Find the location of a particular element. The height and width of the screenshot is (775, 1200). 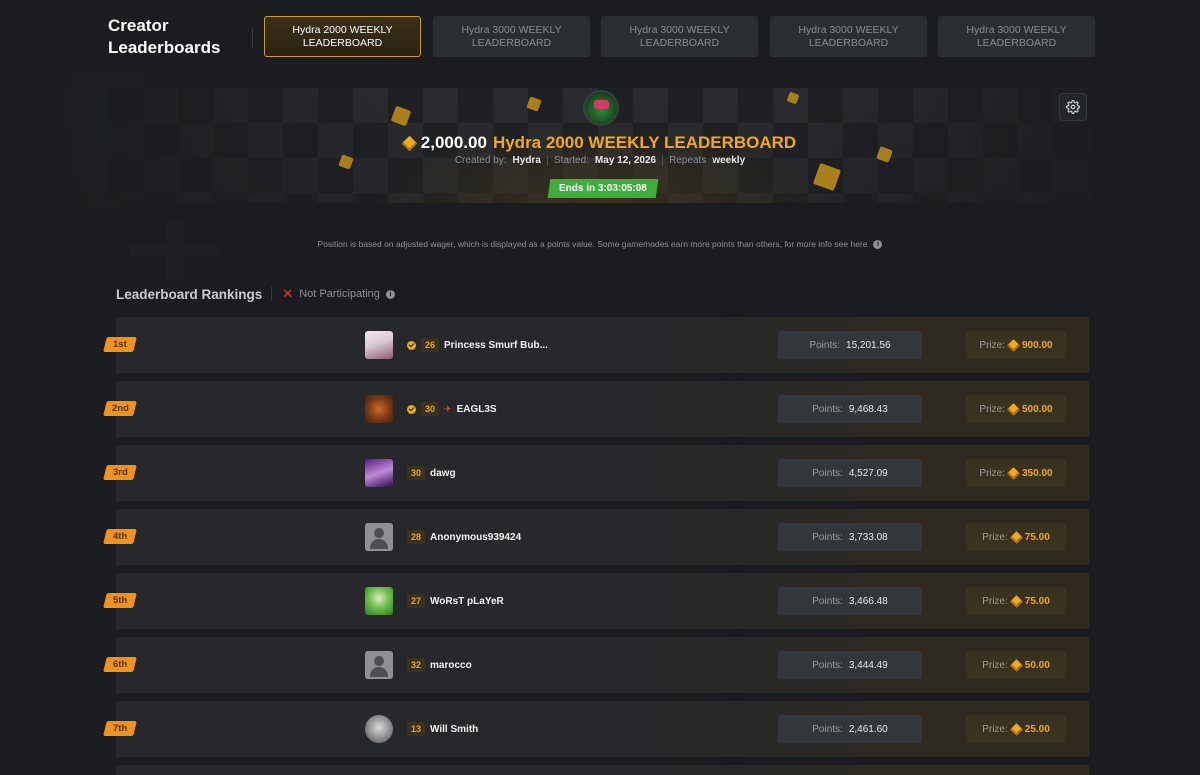

user-info: 28 Anonymous939424 is located at coordinates (464, 537).